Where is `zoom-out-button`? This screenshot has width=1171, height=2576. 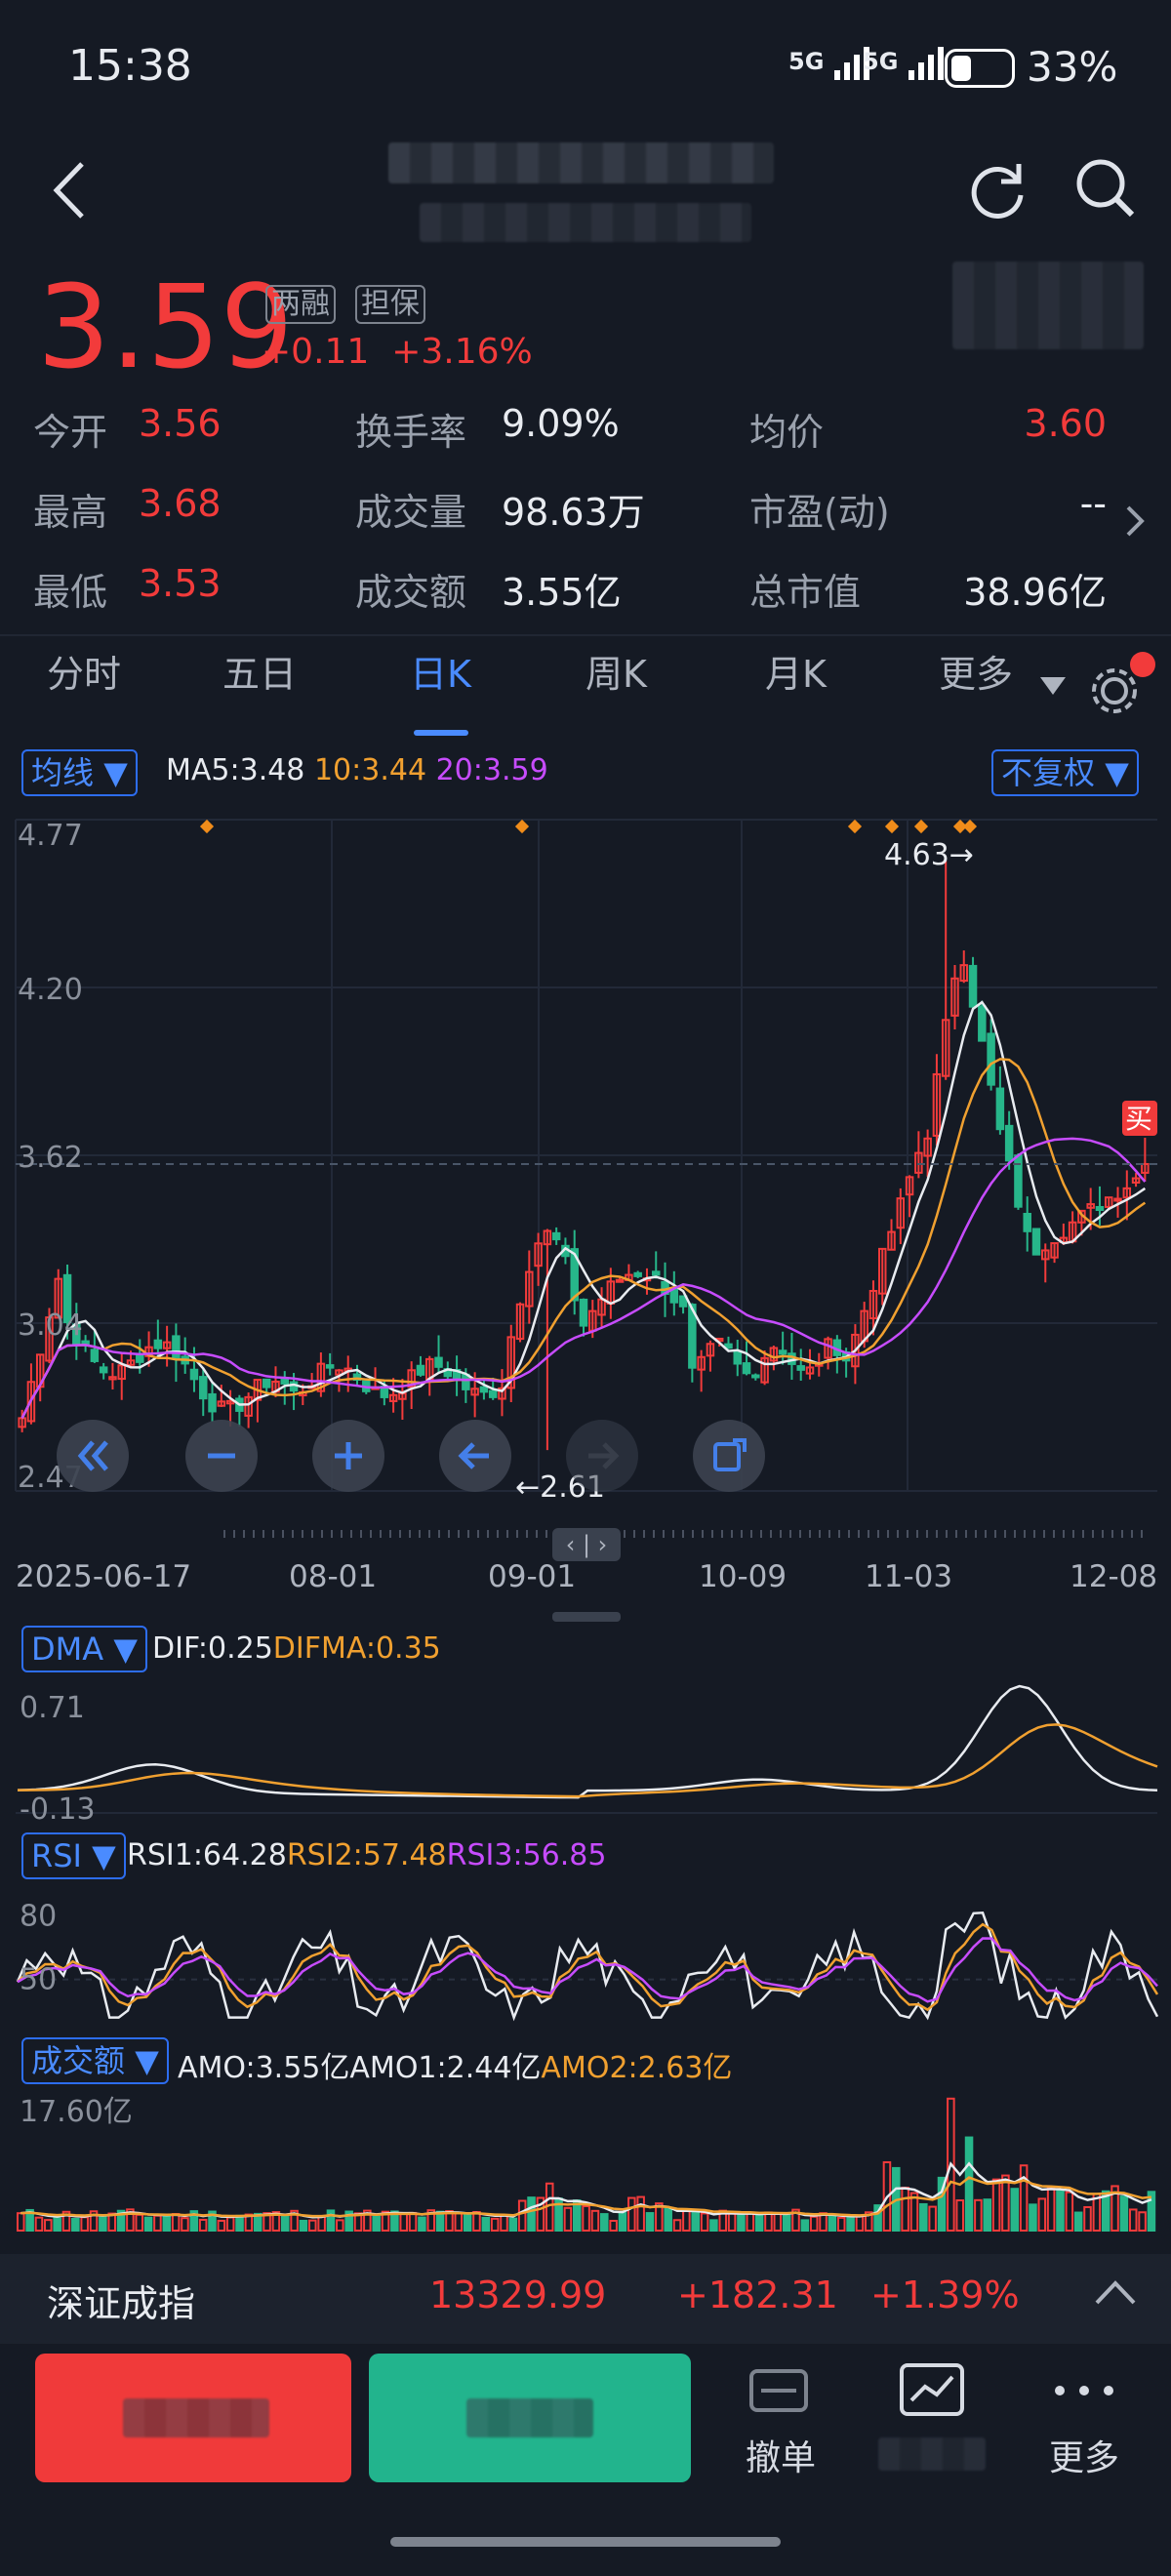 zoom-out-button is located at coordinates (221, 1456).